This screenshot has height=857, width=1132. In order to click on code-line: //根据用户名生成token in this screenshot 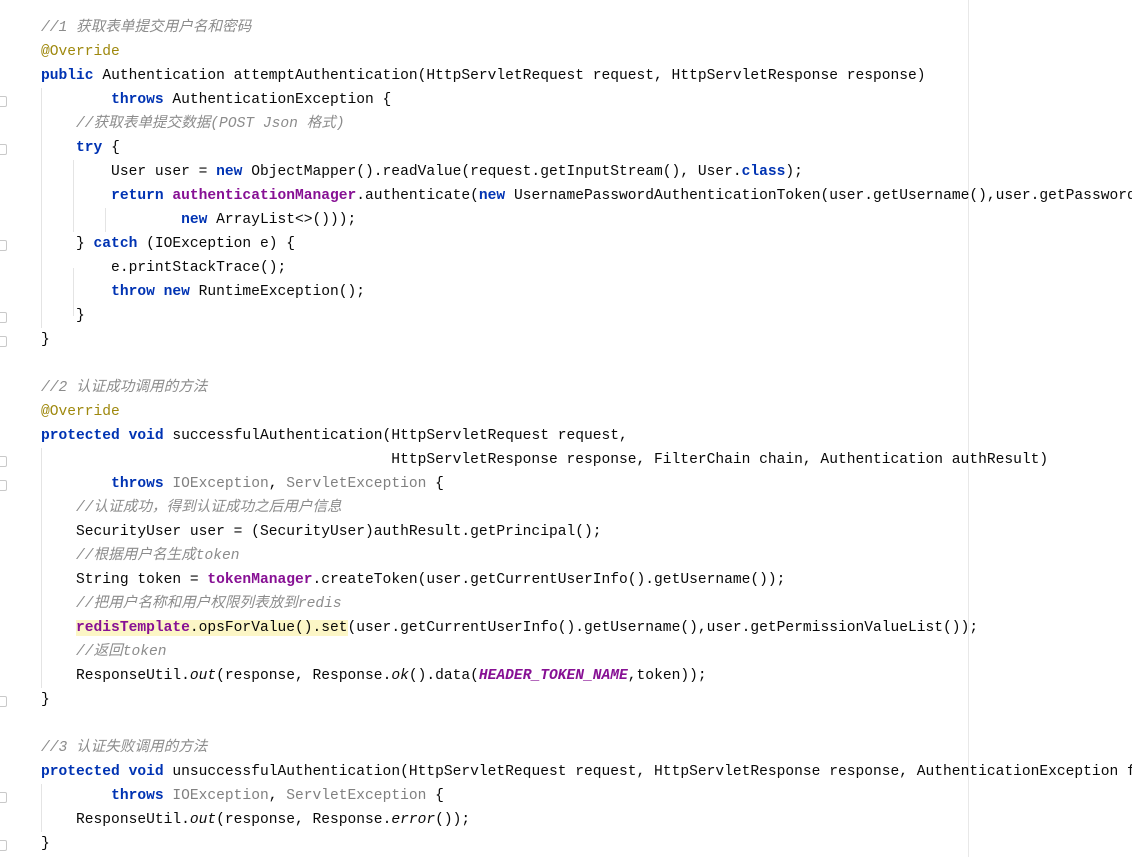, I will do `click(140, 556)`.